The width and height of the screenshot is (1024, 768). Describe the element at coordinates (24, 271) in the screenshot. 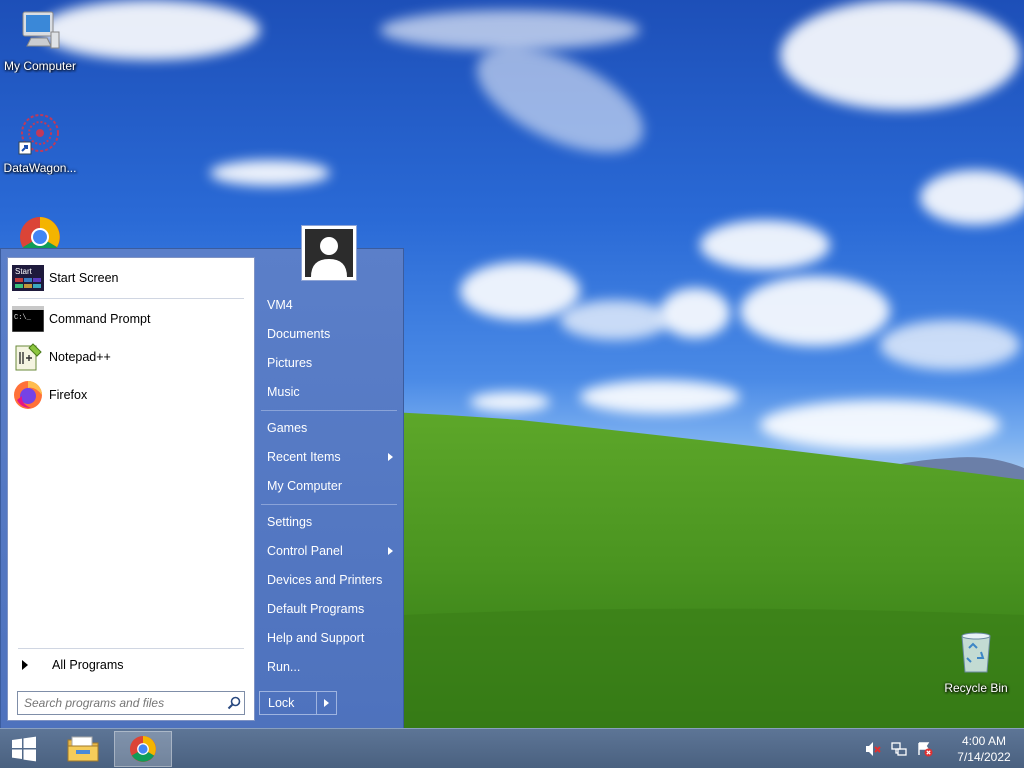

I see `start-screen-icon-text: Start` at that location.